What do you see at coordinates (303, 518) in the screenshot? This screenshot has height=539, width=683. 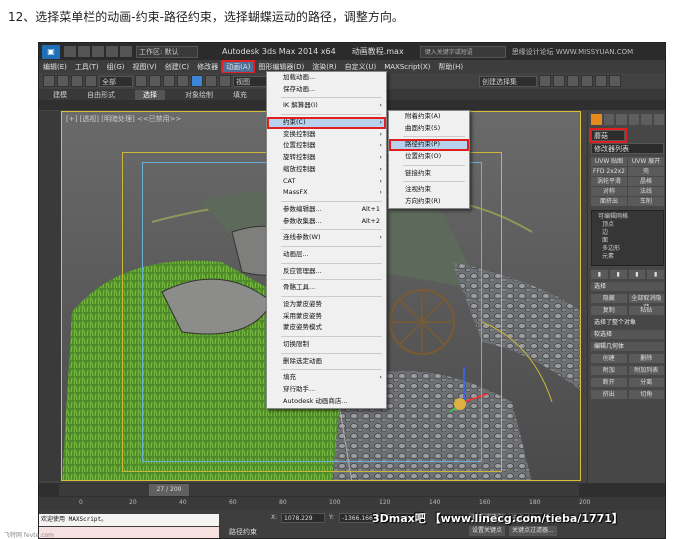 I see `x-coord-field: 1078.229` at bounding box center [303, 518].